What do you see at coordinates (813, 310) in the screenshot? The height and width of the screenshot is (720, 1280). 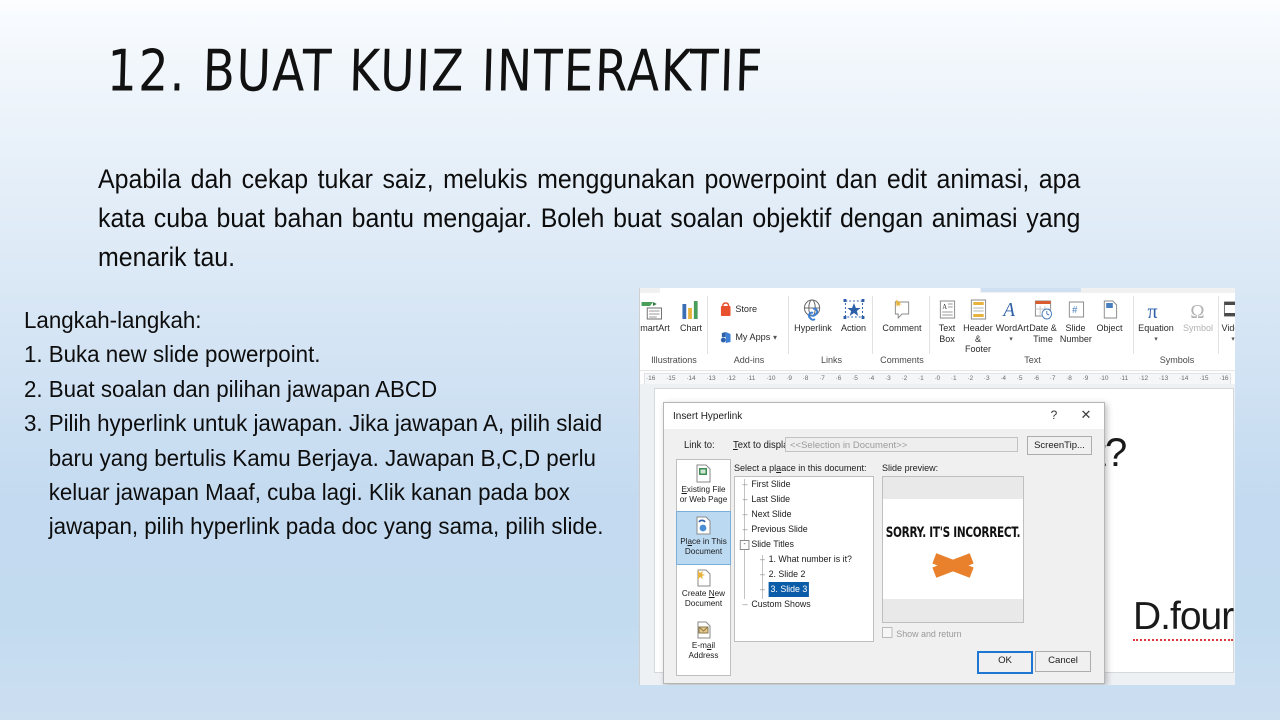 I see `hyperlink-icon` at bounding box center [813, 310].